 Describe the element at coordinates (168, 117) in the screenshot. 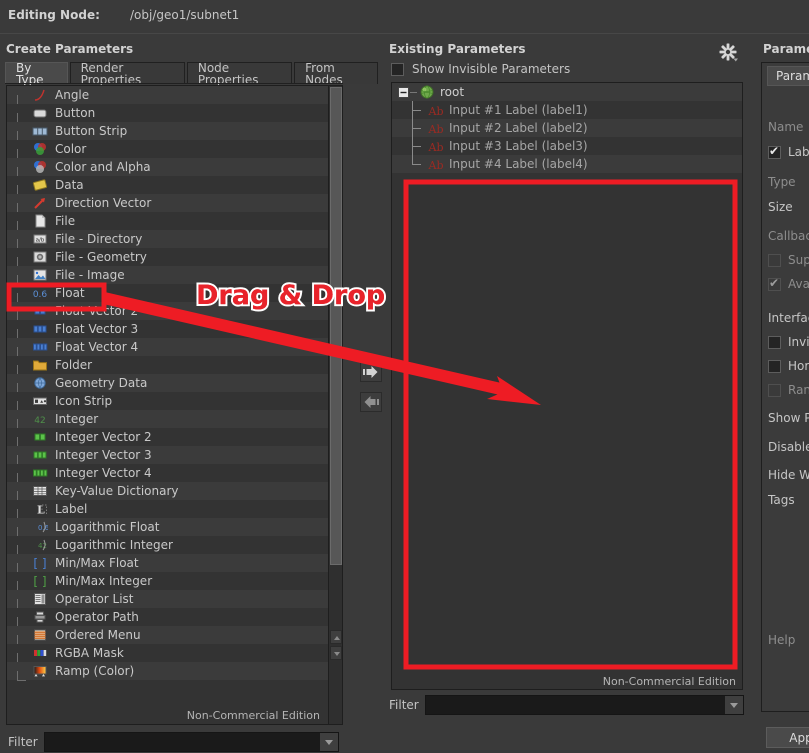

I see `list-item: Button` at that location.